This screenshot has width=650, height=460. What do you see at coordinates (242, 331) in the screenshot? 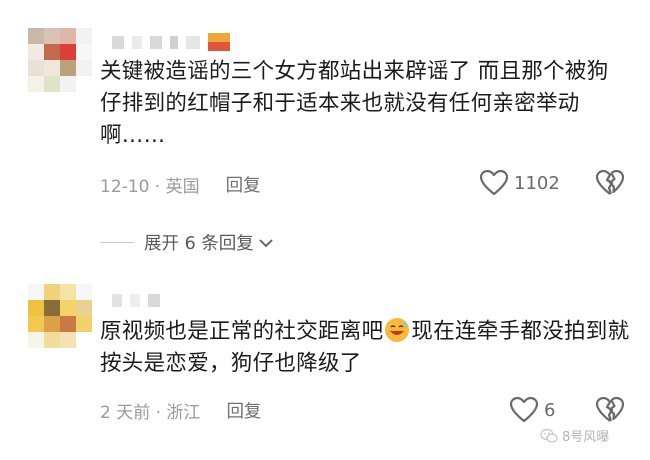
I see `comment-text-part: 原视频也是正常的社交距离吧` at bounding box center [242, 331].